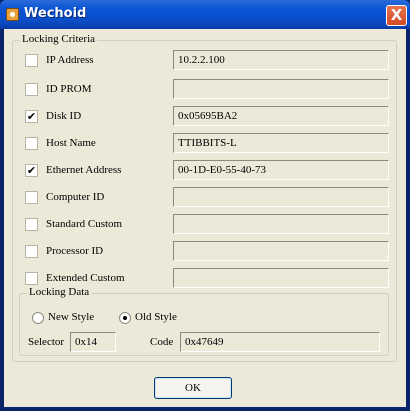 The height and width of the screenshot is (411, 410). What do you see at coordinates (93, 342) in the screenshot?
I see `selector-field: 0x14` at bounding box center [93, 342].